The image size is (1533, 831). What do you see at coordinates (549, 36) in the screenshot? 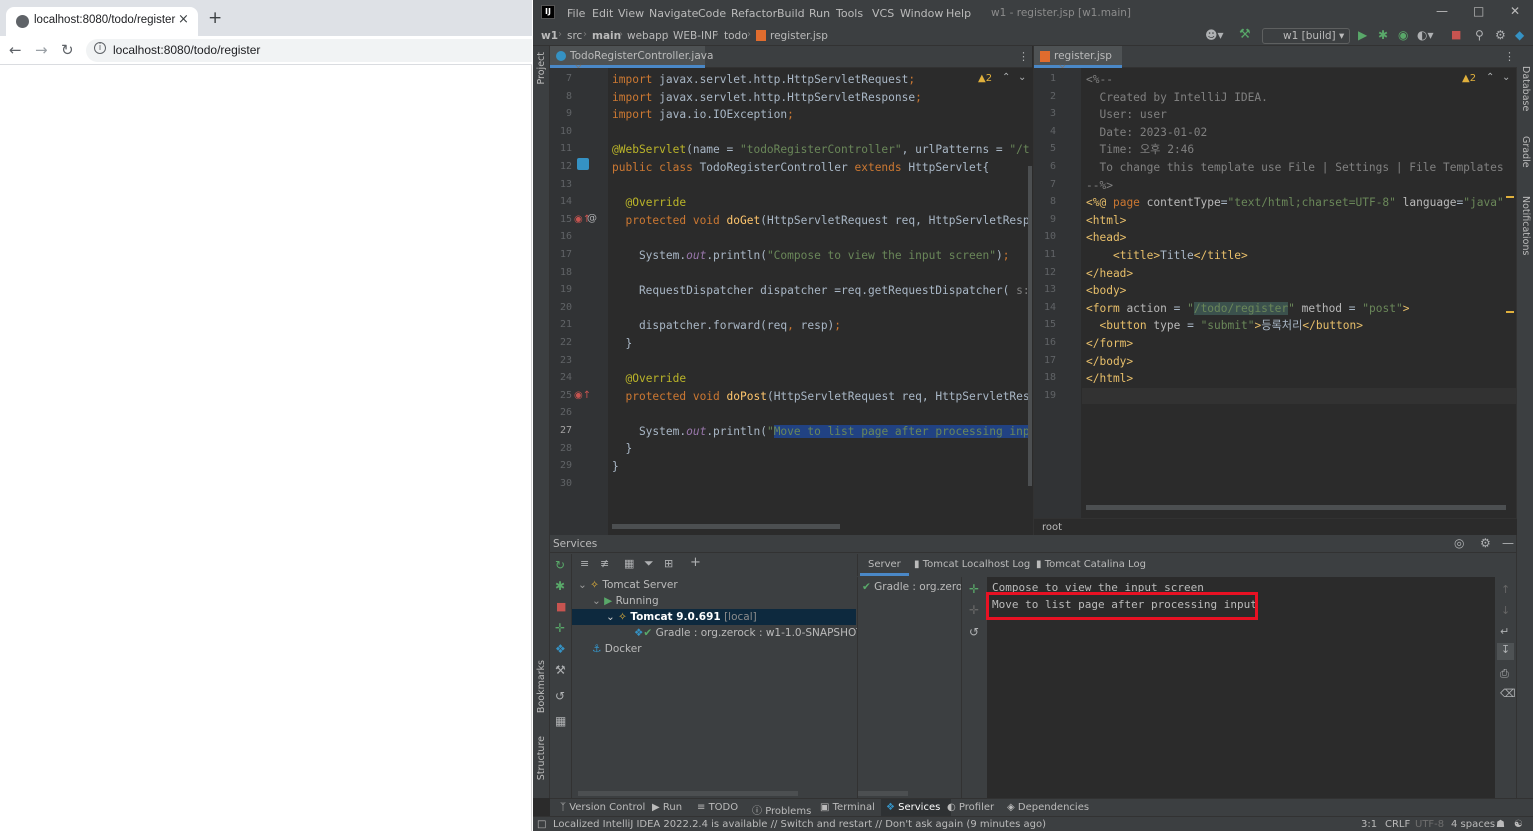
I see `breadcrumb-w1: w1` at bounding box center [549, 36].